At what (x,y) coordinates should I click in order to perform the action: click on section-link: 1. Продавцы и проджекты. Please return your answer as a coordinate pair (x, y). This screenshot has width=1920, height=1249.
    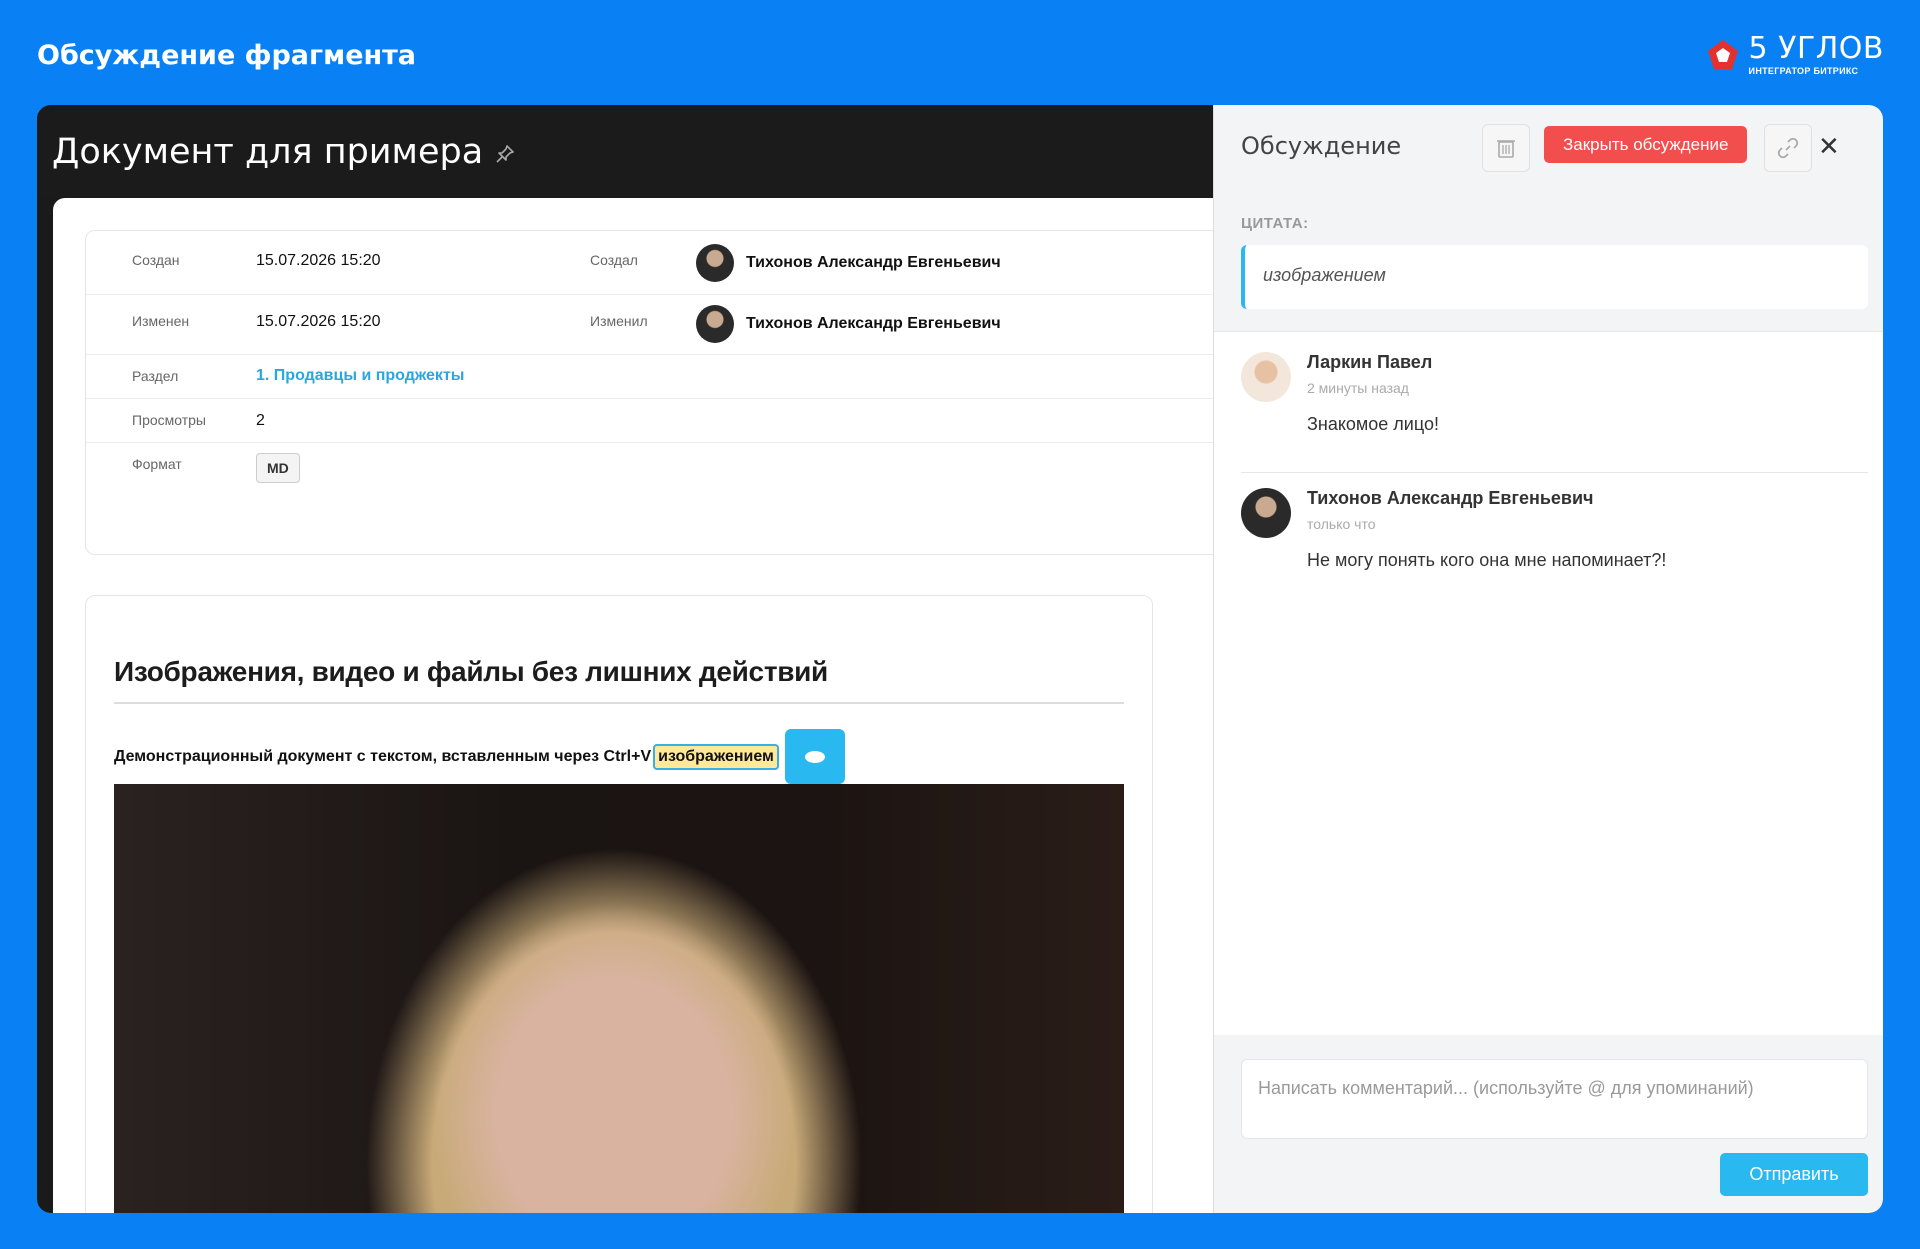
    Looking at the image, I should click on (360, 376).